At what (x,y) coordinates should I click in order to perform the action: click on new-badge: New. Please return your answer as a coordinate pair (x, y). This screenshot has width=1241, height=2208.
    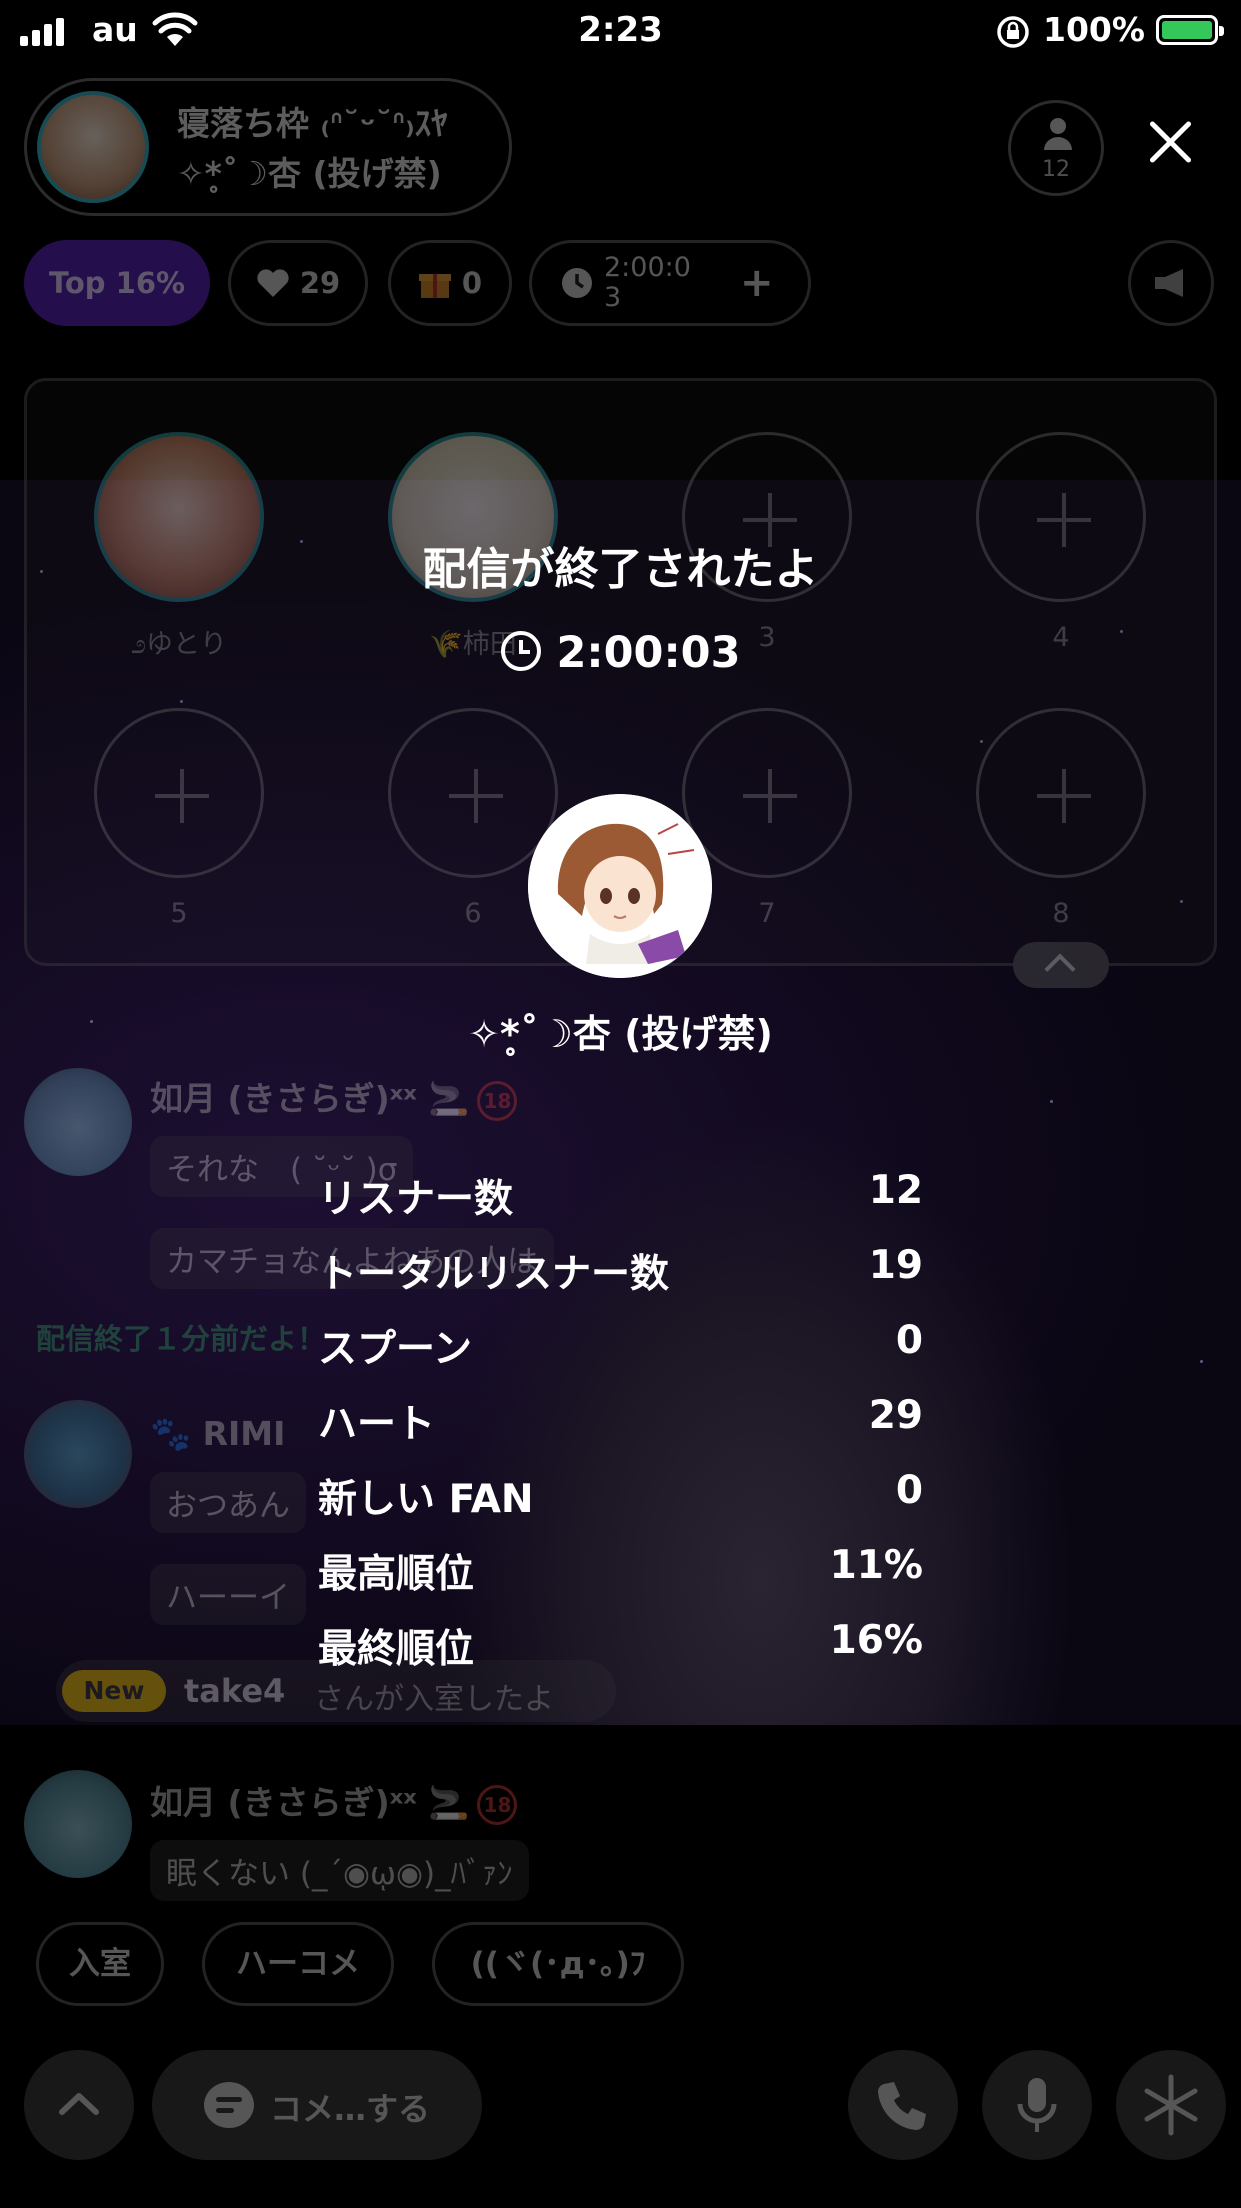
    Looking at the image, I should click on (114, 1691).